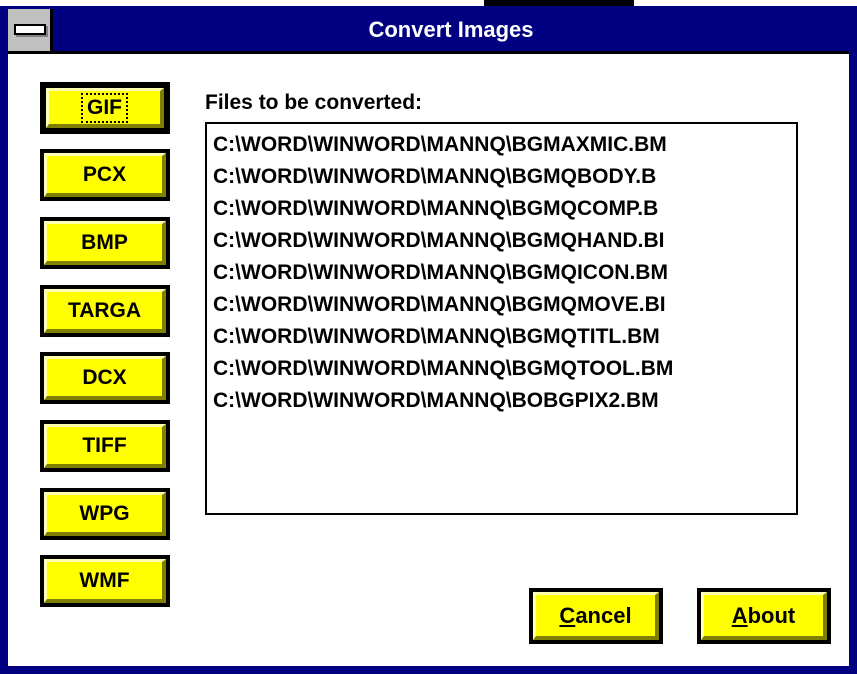 Image resolution: width=857 pixels, height=674 pixels. I want to click on gif-button: GIF, so click(105, 108).